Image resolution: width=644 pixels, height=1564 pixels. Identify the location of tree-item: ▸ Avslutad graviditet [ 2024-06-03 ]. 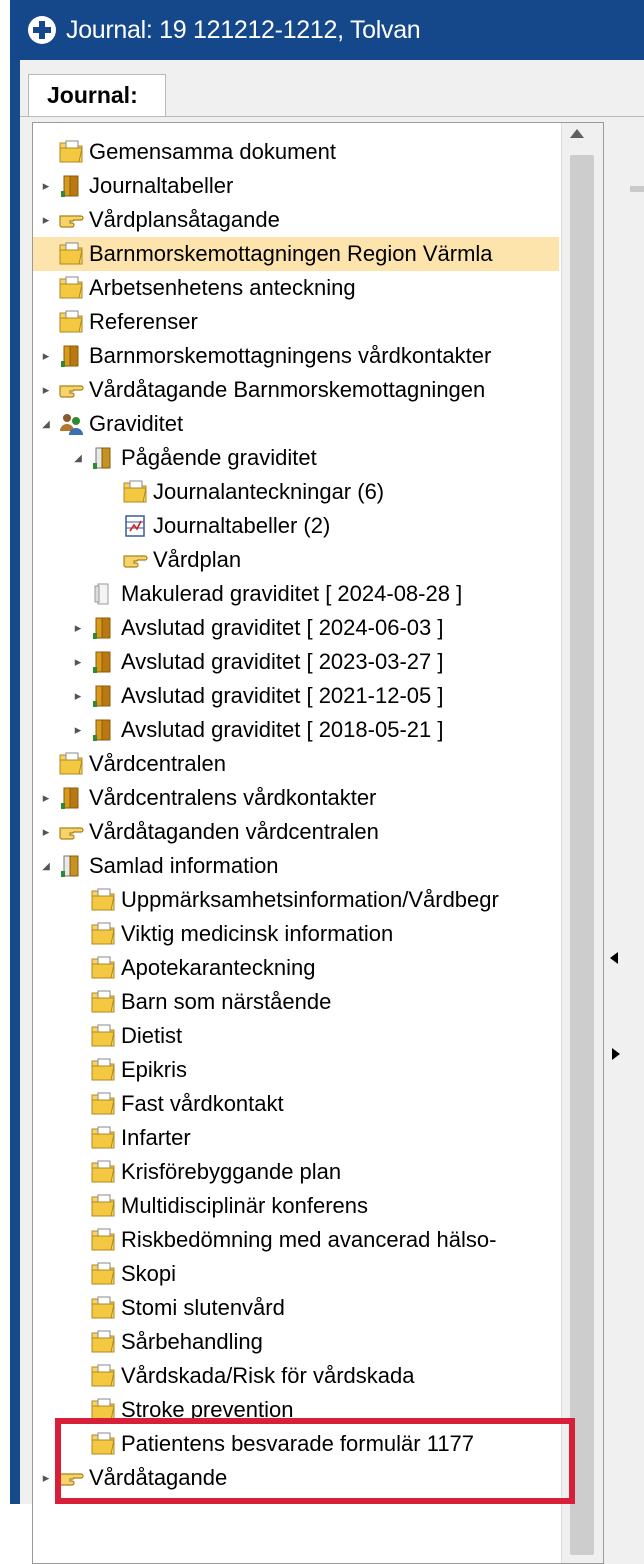
(312, 628).